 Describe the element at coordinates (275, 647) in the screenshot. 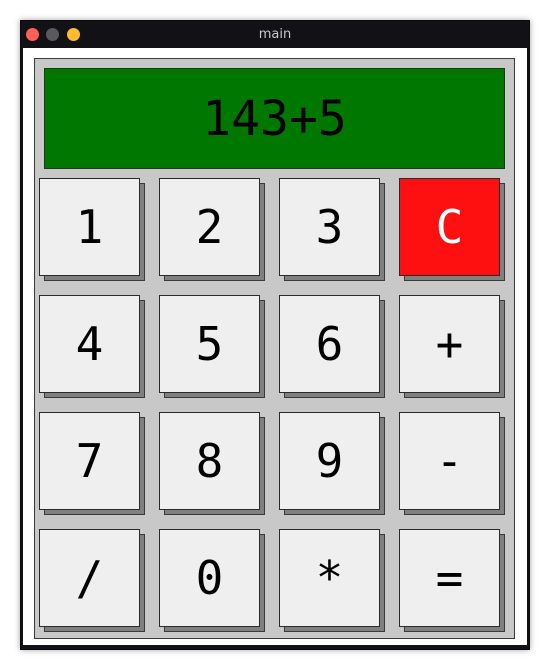

I see `window-frame-bottom` at that location.